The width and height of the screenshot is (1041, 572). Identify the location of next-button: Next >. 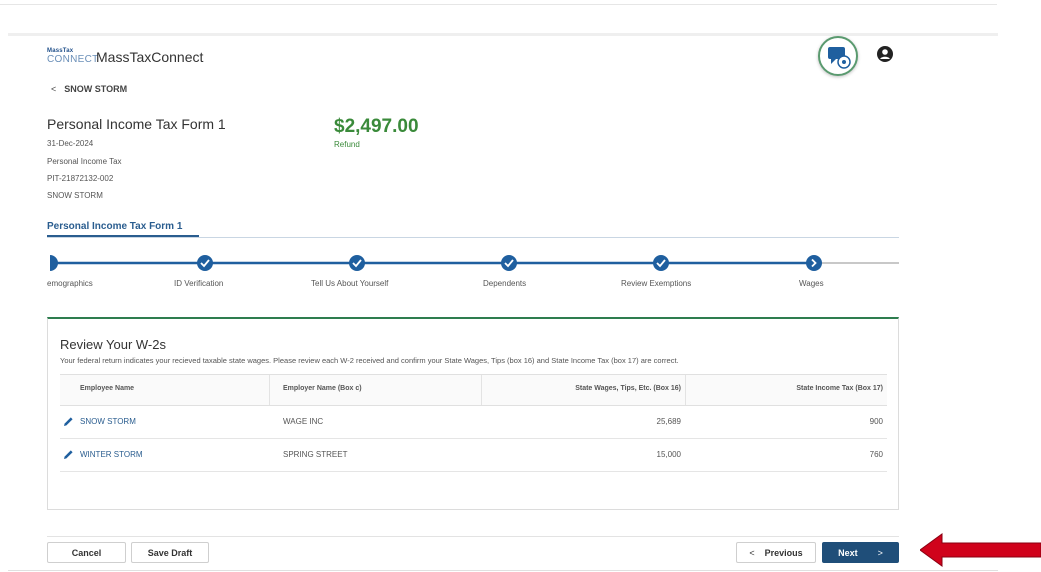
(860, 552).